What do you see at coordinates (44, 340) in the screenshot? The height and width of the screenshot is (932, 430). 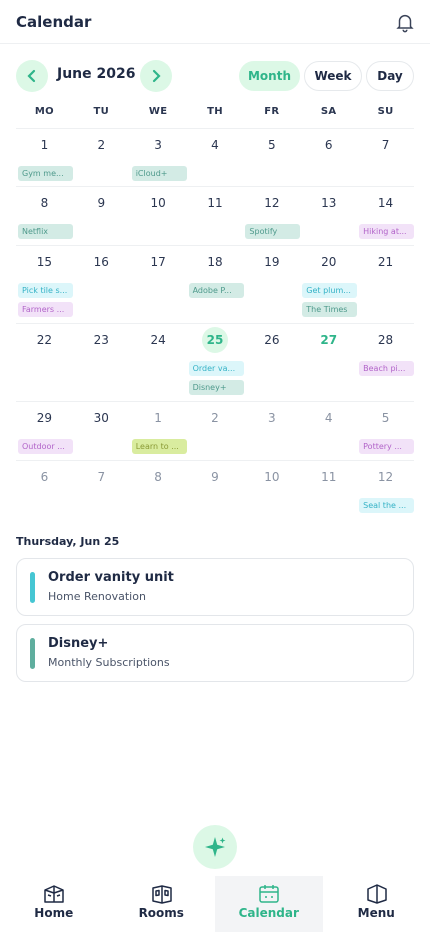 I see `day-number: 22` at bounding box center [44, 340].